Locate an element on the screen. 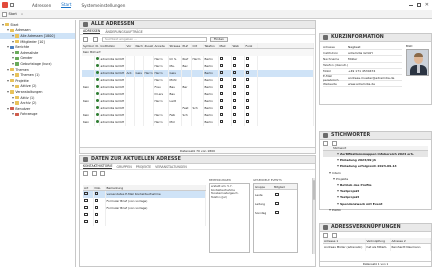  info-value: andreas.mueller@adremdia.de is located at coordinates (371, 78).